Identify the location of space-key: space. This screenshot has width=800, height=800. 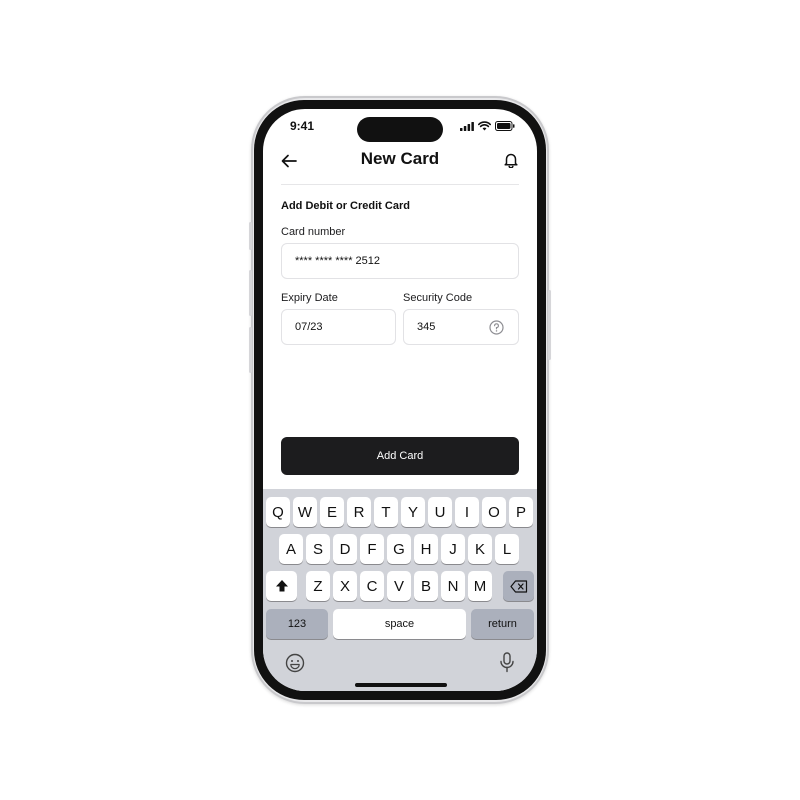
(399, 624).